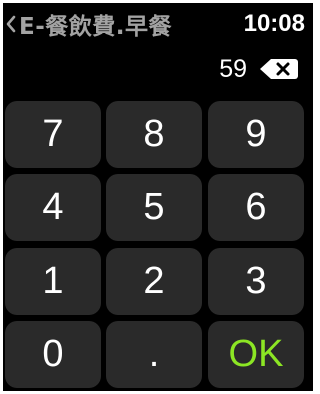 Image resolution: width=320 pixels, height=394 pixels. I want to click on key-7: 7, so click(53, 134).